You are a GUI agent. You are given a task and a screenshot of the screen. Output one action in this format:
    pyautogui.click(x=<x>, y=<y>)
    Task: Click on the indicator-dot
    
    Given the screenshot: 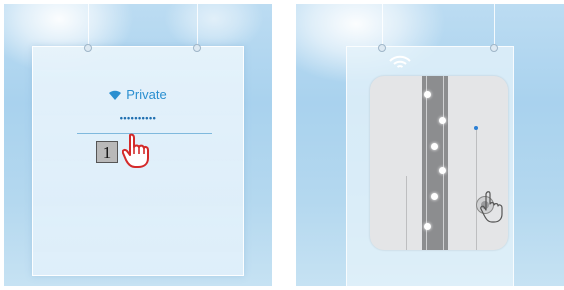 What is the action you would take?
    pyautogui.click(x=476, y=128)
    